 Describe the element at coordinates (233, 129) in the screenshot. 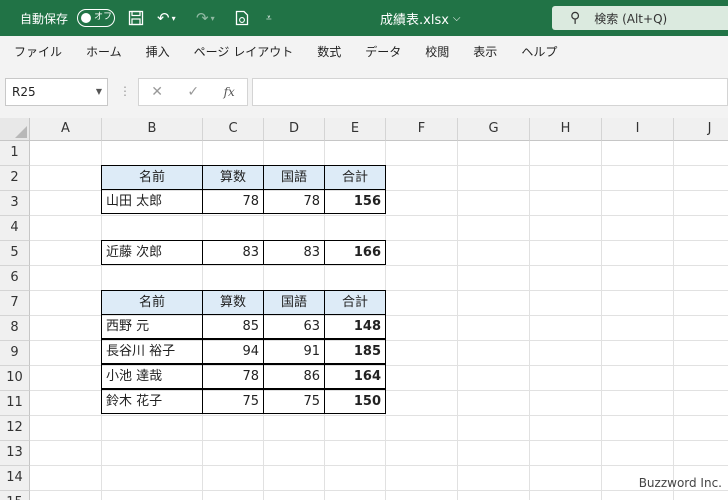

I see `column-header-c: C` at that location.